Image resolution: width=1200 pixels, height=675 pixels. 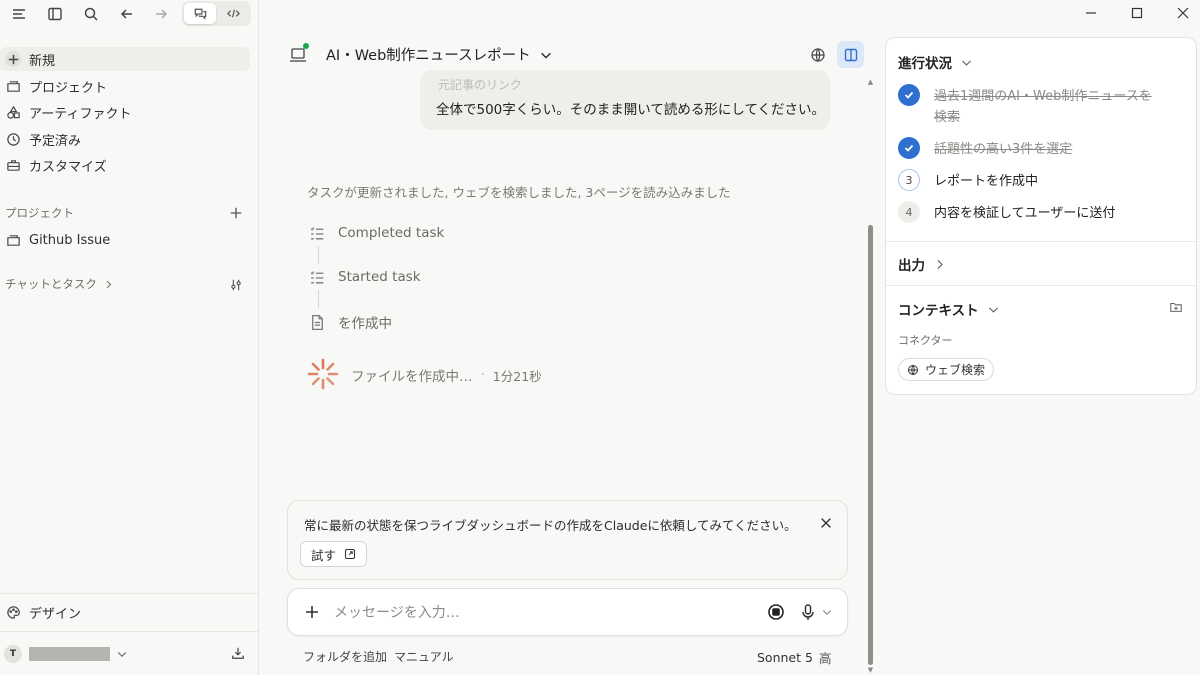 What do you see at coordinates (91, 14) in the screenshot?
I see `search-icon` at bounding box center [91, 14].